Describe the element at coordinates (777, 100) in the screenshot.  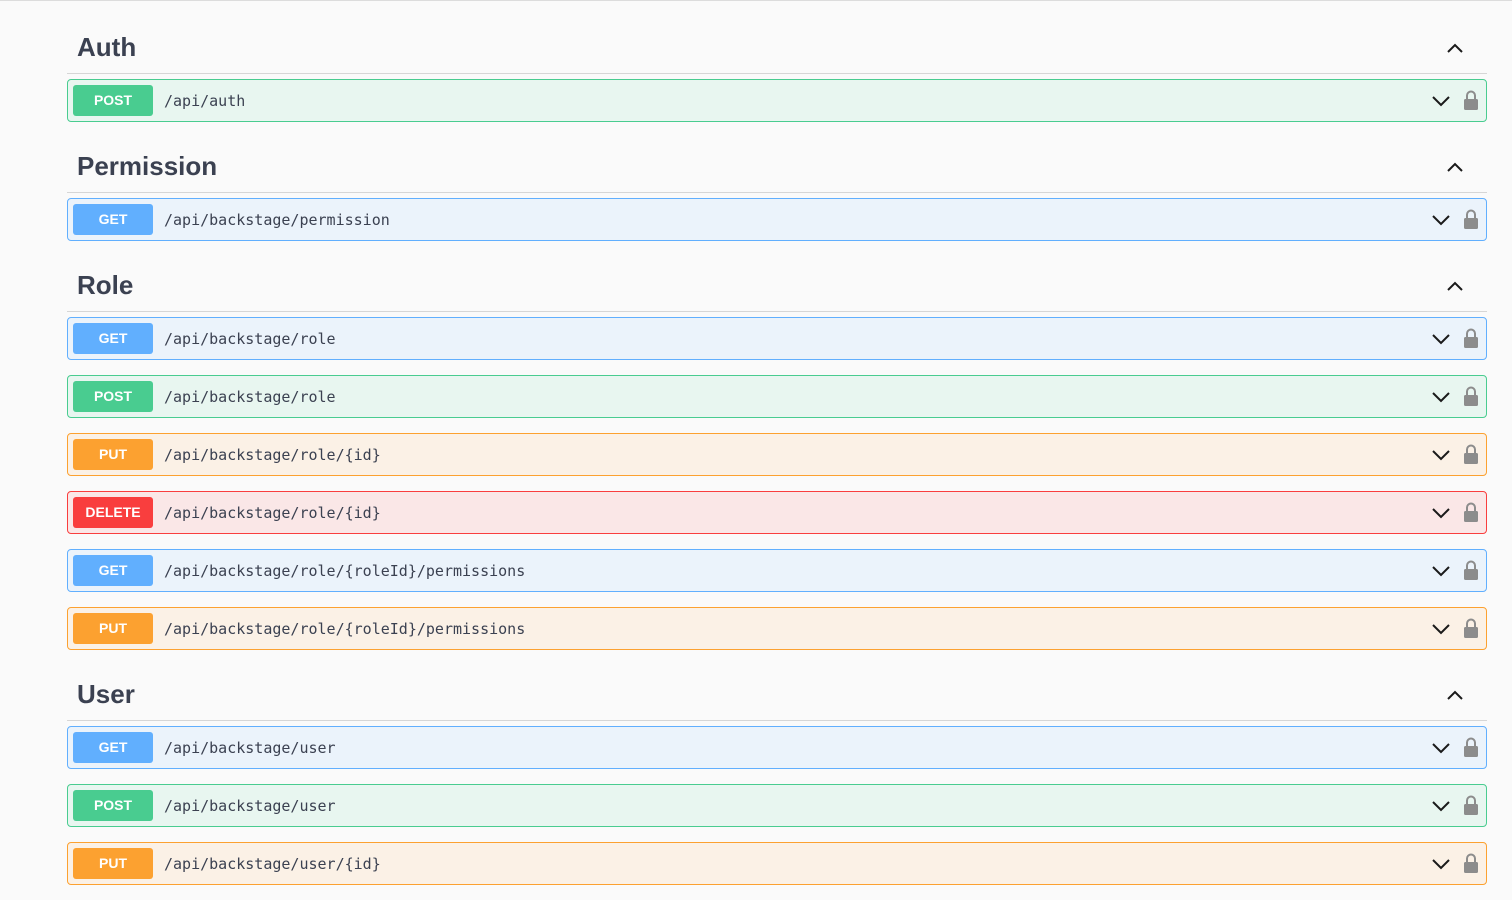
I see `operation-row: POST /api/auth` at that location.